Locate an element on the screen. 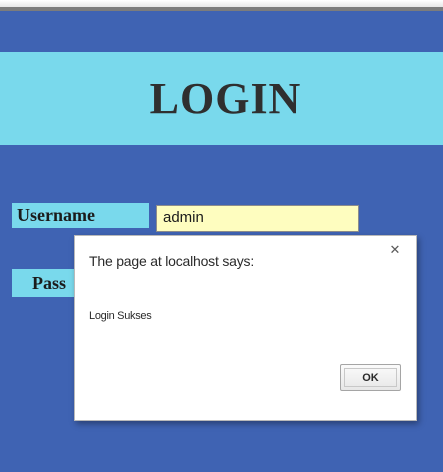  dialog-message: Login Sukses is located at coordinates (120, 316).